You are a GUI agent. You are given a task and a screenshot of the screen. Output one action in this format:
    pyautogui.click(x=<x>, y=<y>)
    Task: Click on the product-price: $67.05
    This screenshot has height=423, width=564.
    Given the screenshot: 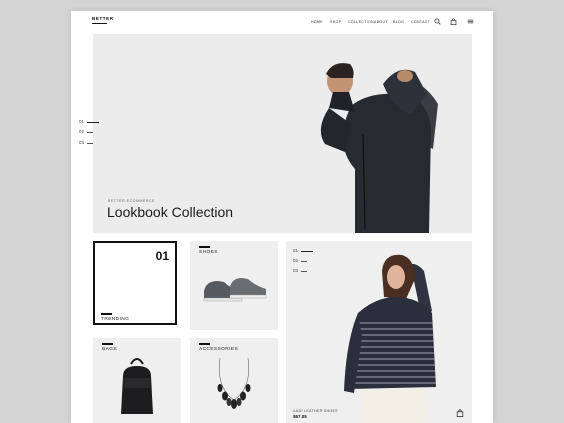 What is the action you would take?
    pyautogui.click(x=300, y=416)
    